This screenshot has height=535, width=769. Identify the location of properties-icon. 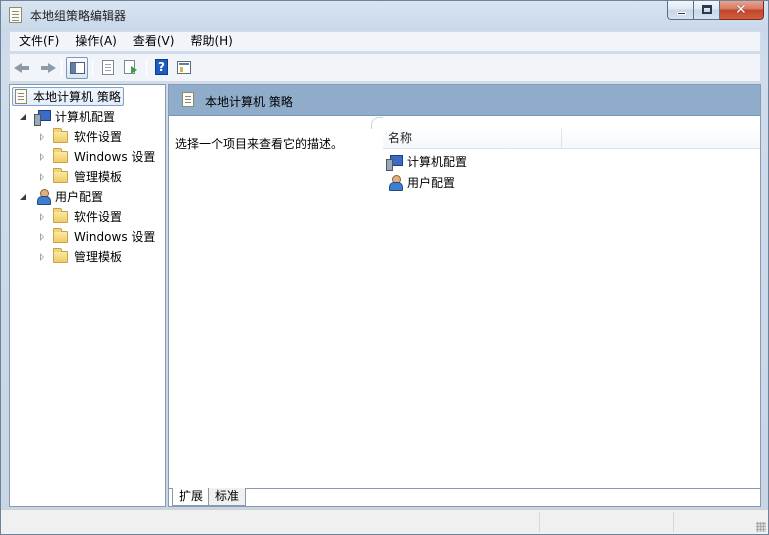
(108, 67).